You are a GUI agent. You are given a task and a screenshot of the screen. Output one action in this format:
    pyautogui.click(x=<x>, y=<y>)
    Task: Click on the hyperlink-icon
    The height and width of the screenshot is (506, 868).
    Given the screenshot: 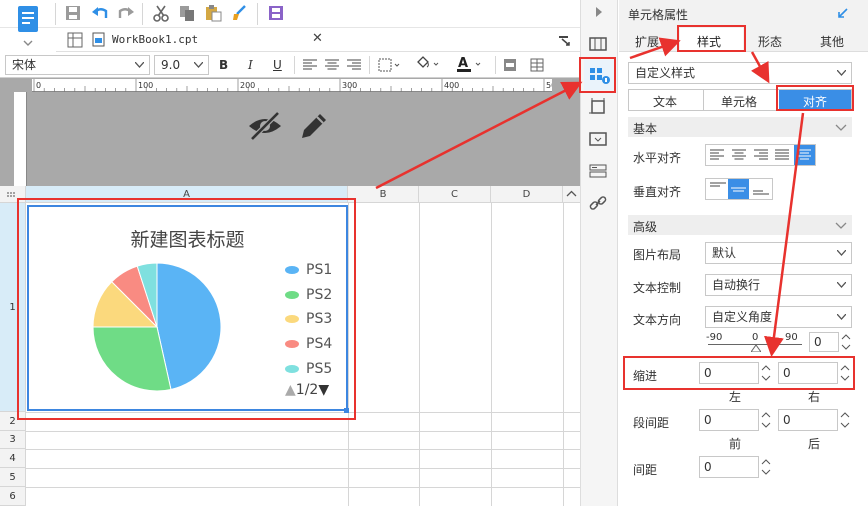 What is the action you would take?
    pyautogui.click(x=598, y=203)
    